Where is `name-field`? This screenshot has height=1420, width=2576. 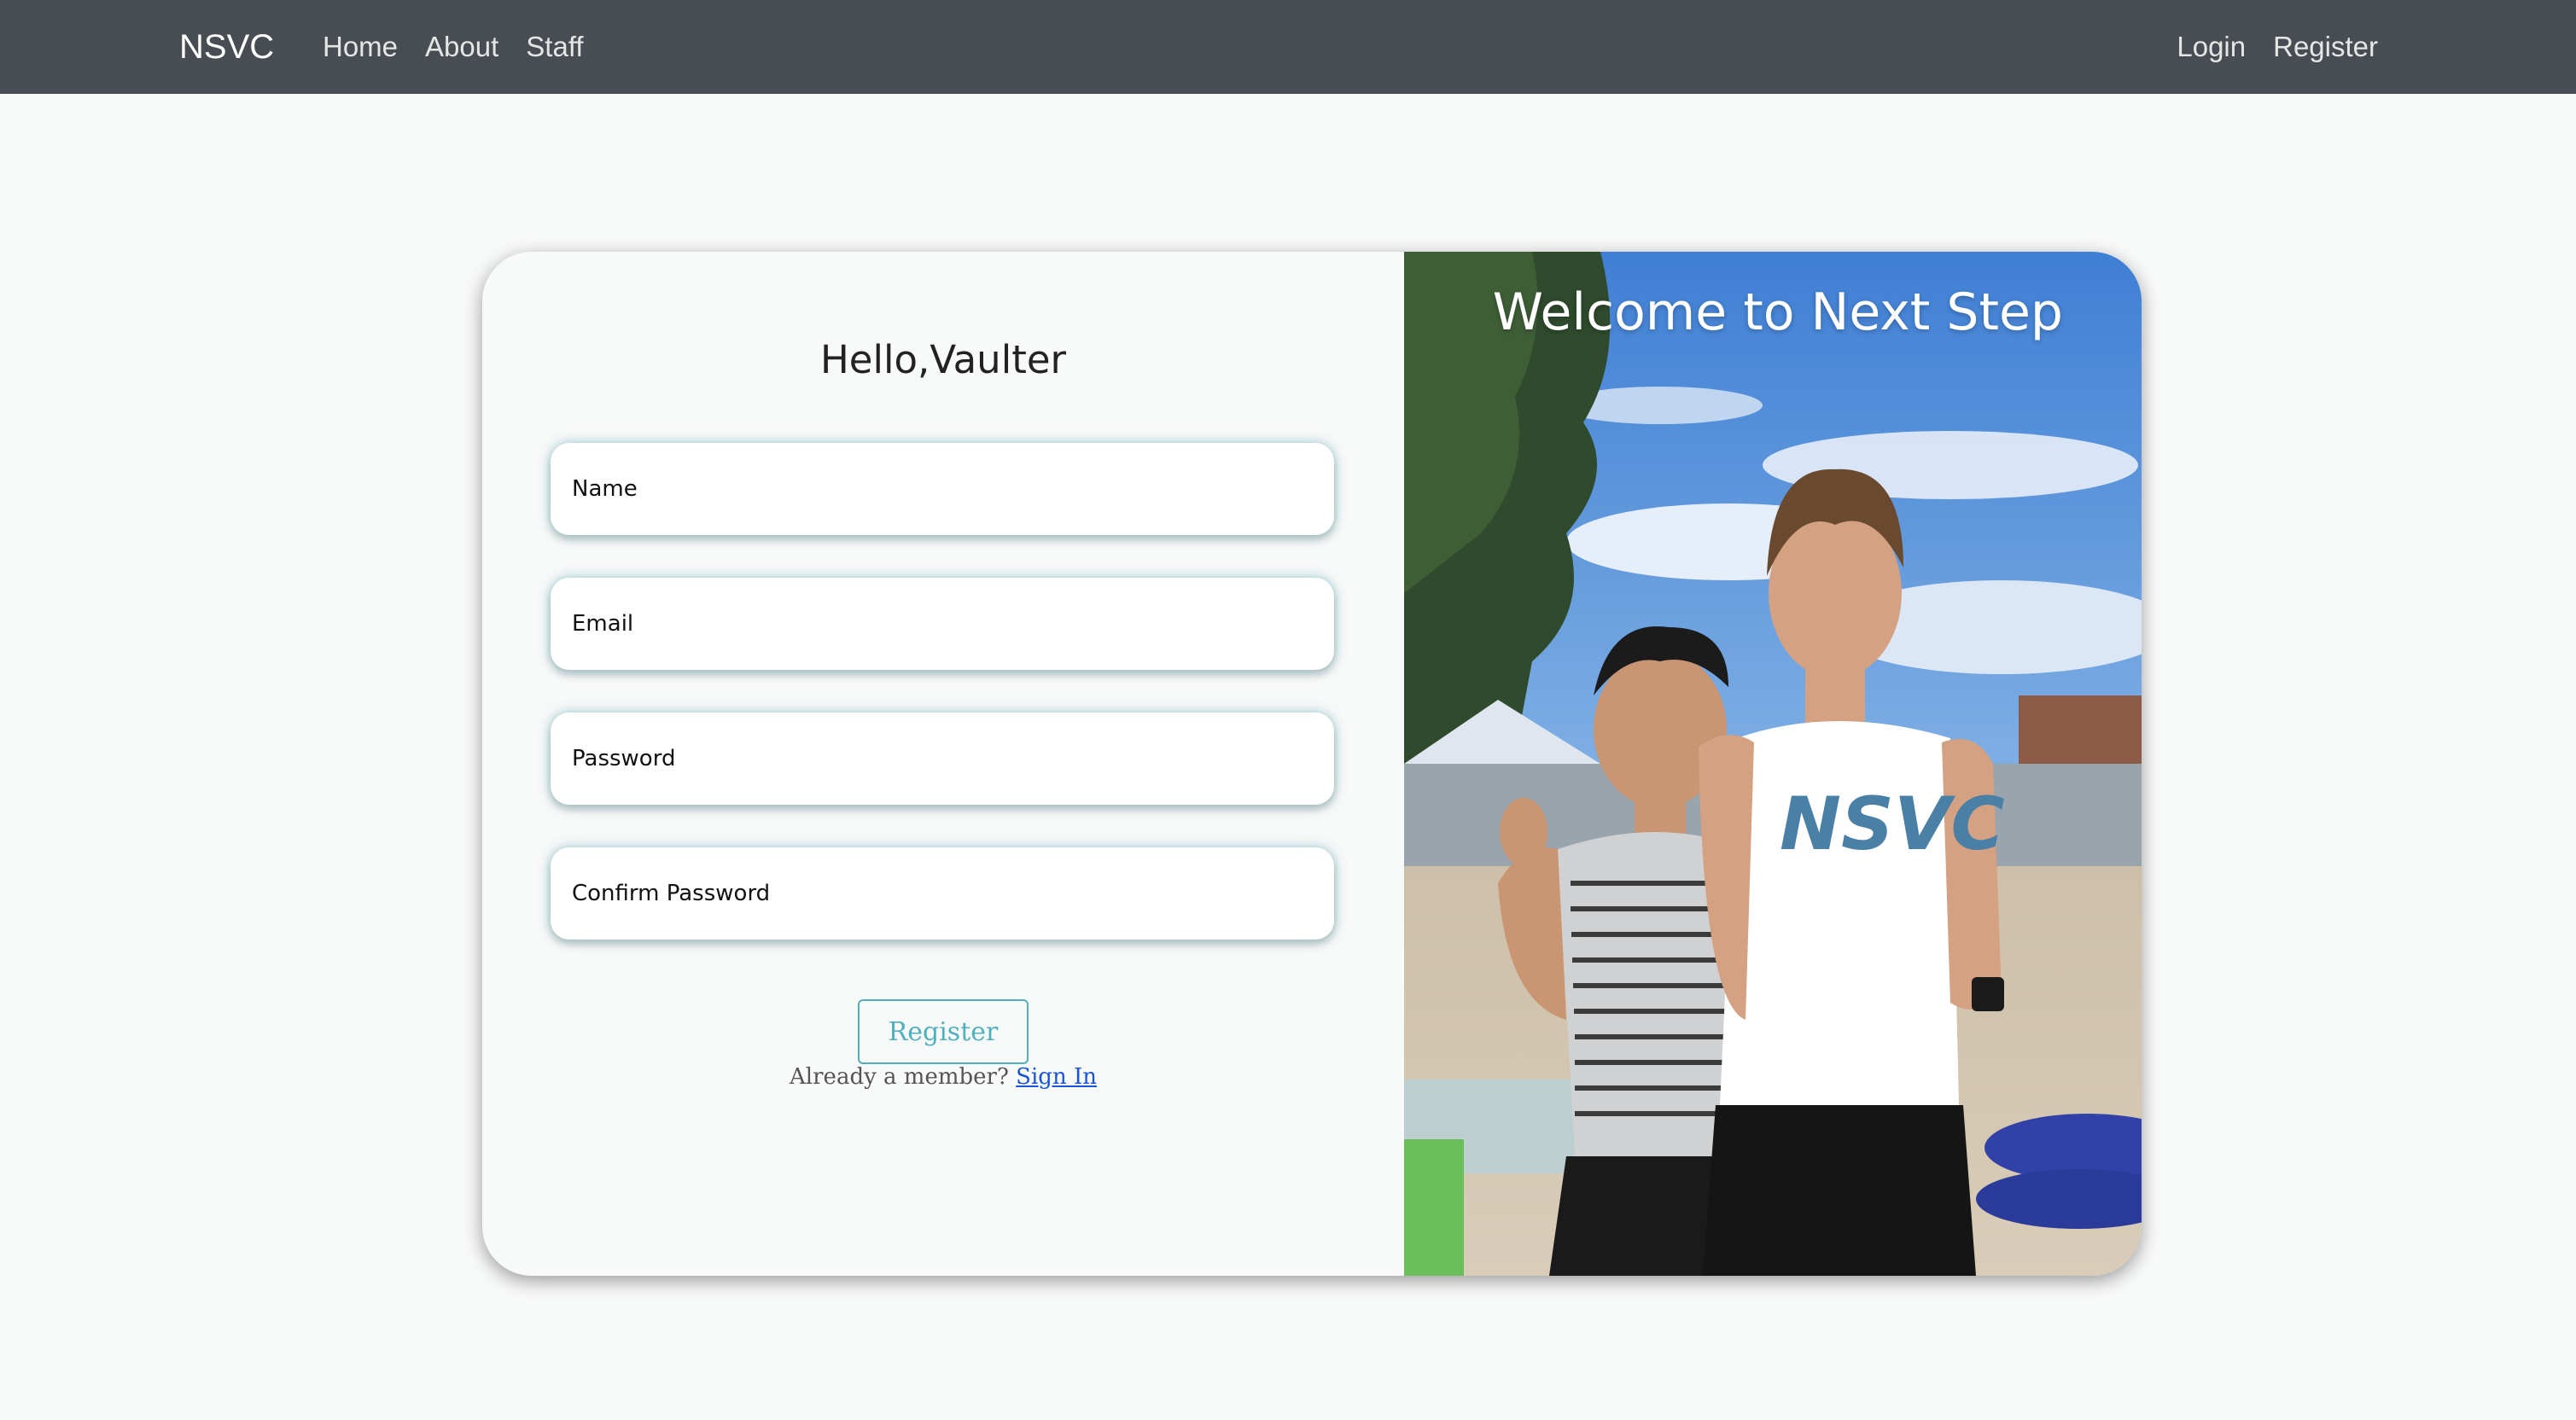
name-field is located at coordinates (942, 489).